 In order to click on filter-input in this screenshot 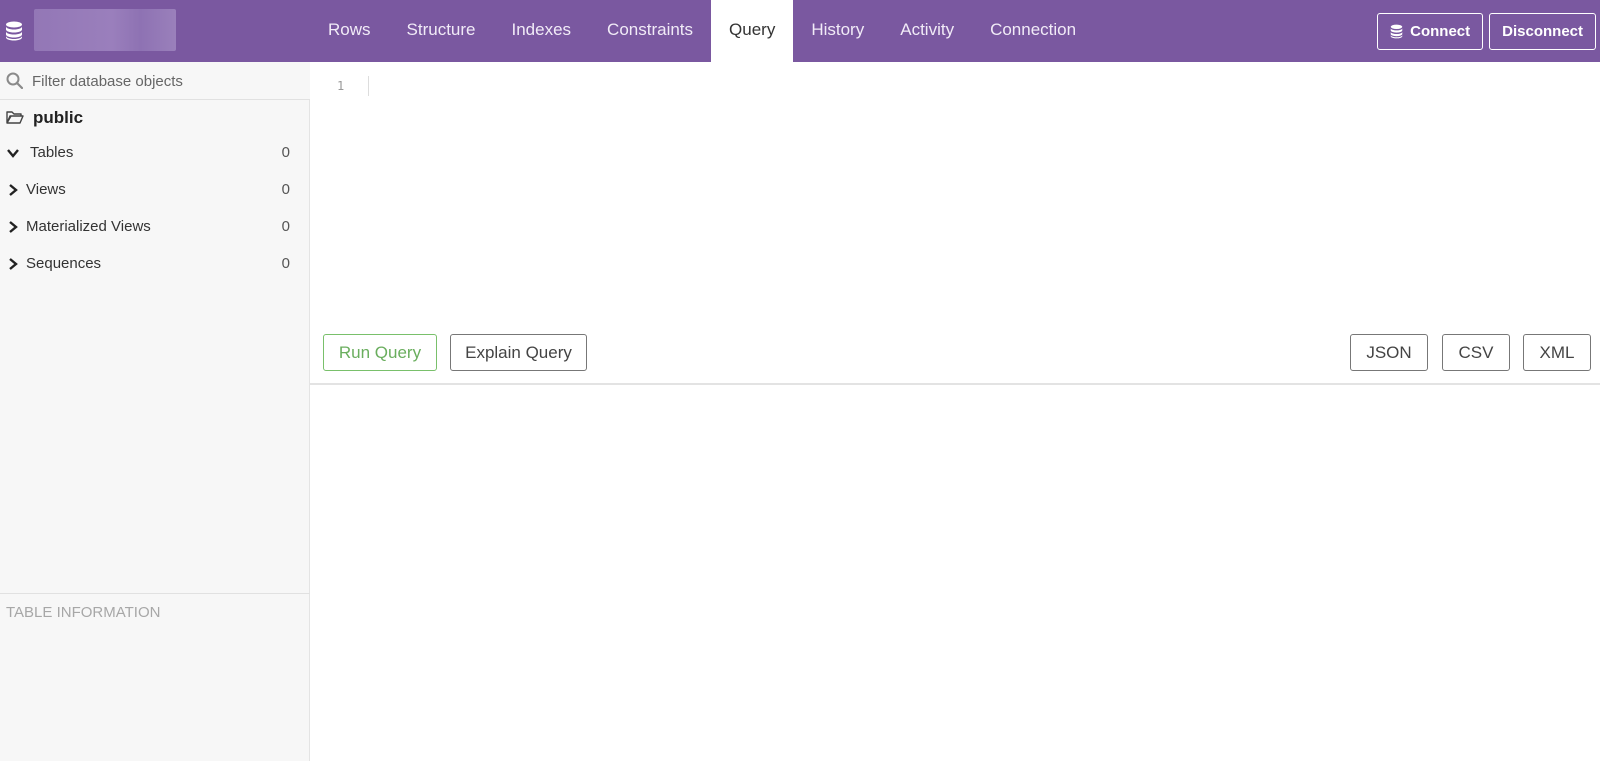, I will do `click(167, 81)`.